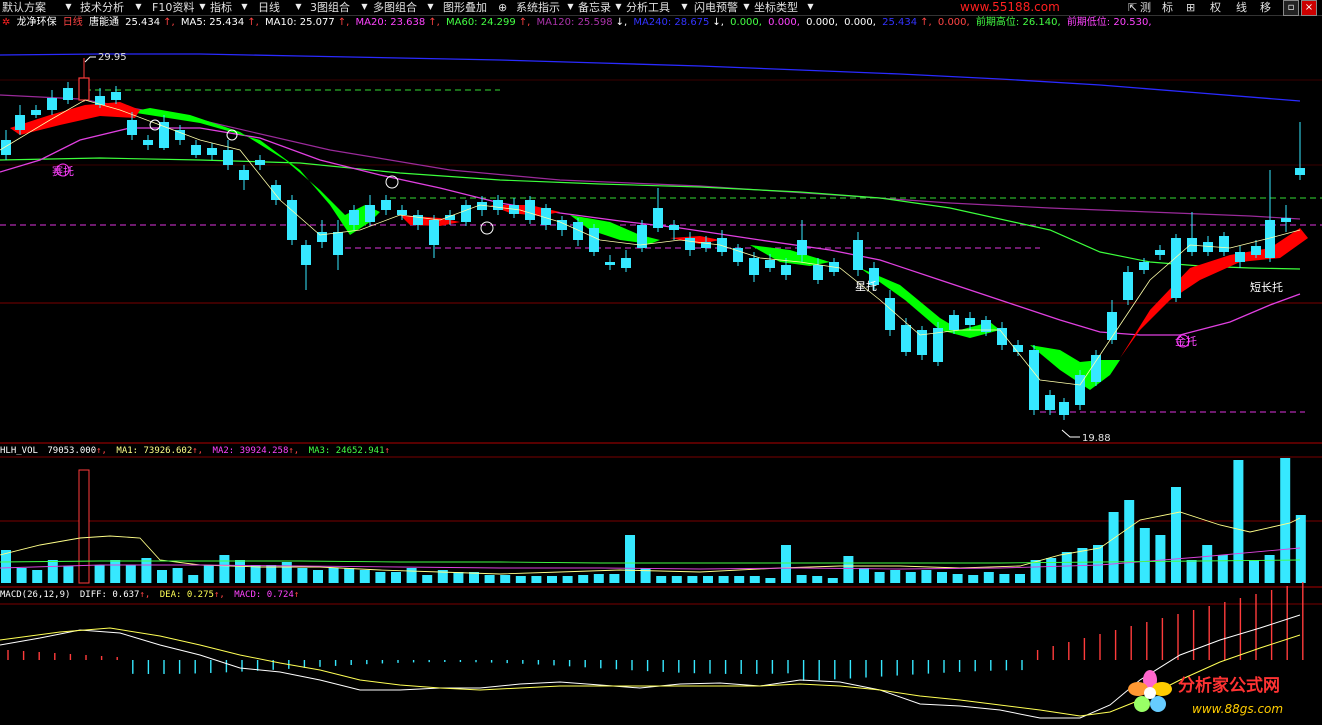  Describe the element at coordinates (648, 7) in the screenshot. I see `toolbar-item-tools: 分析工具` at that location.